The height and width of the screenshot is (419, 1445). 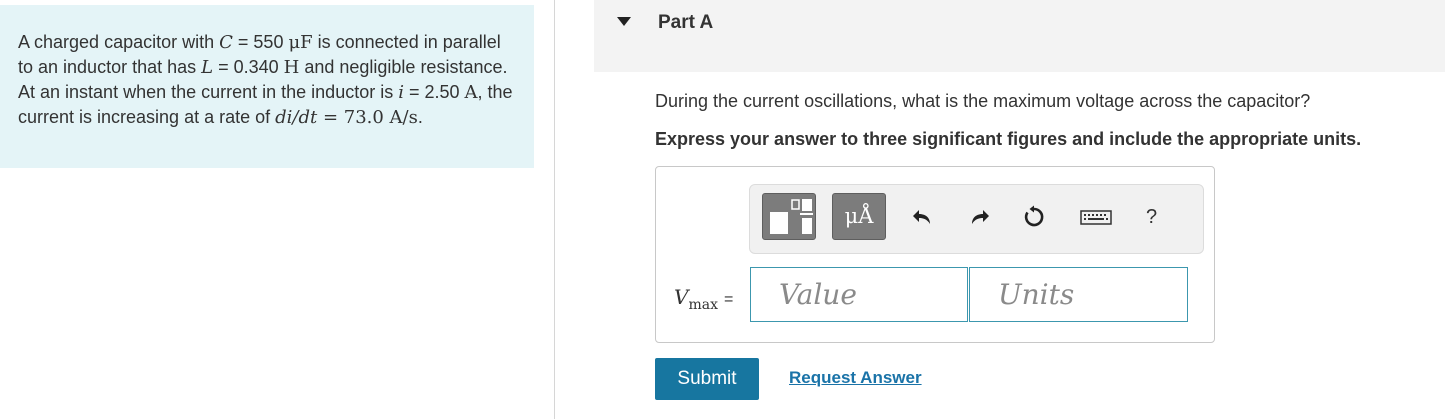 I want to click on capacitance-unit: μF, so click(x=300, y=42).